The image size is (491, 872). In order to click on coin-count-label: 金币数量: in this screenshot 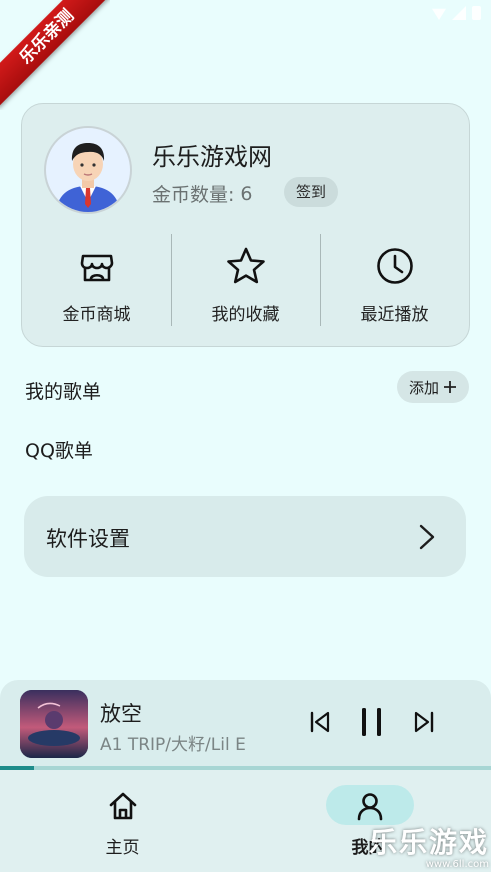, I will do `click(193, 195)`.